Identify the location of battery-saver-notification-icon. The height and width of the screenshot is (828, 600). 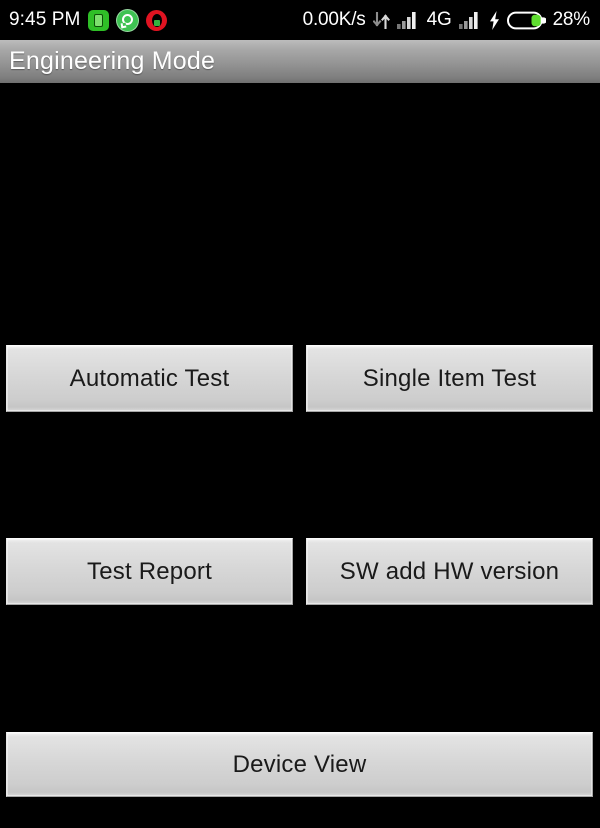
(99, 20).